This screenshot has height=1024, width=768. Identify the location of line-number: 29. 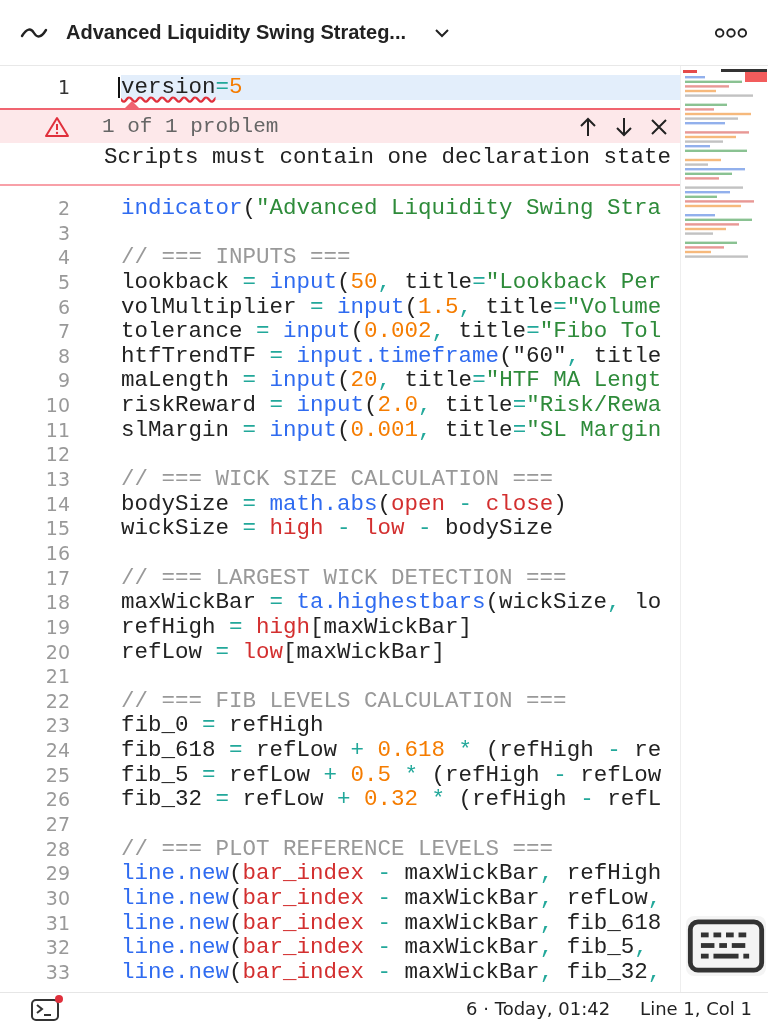
(57, 873).